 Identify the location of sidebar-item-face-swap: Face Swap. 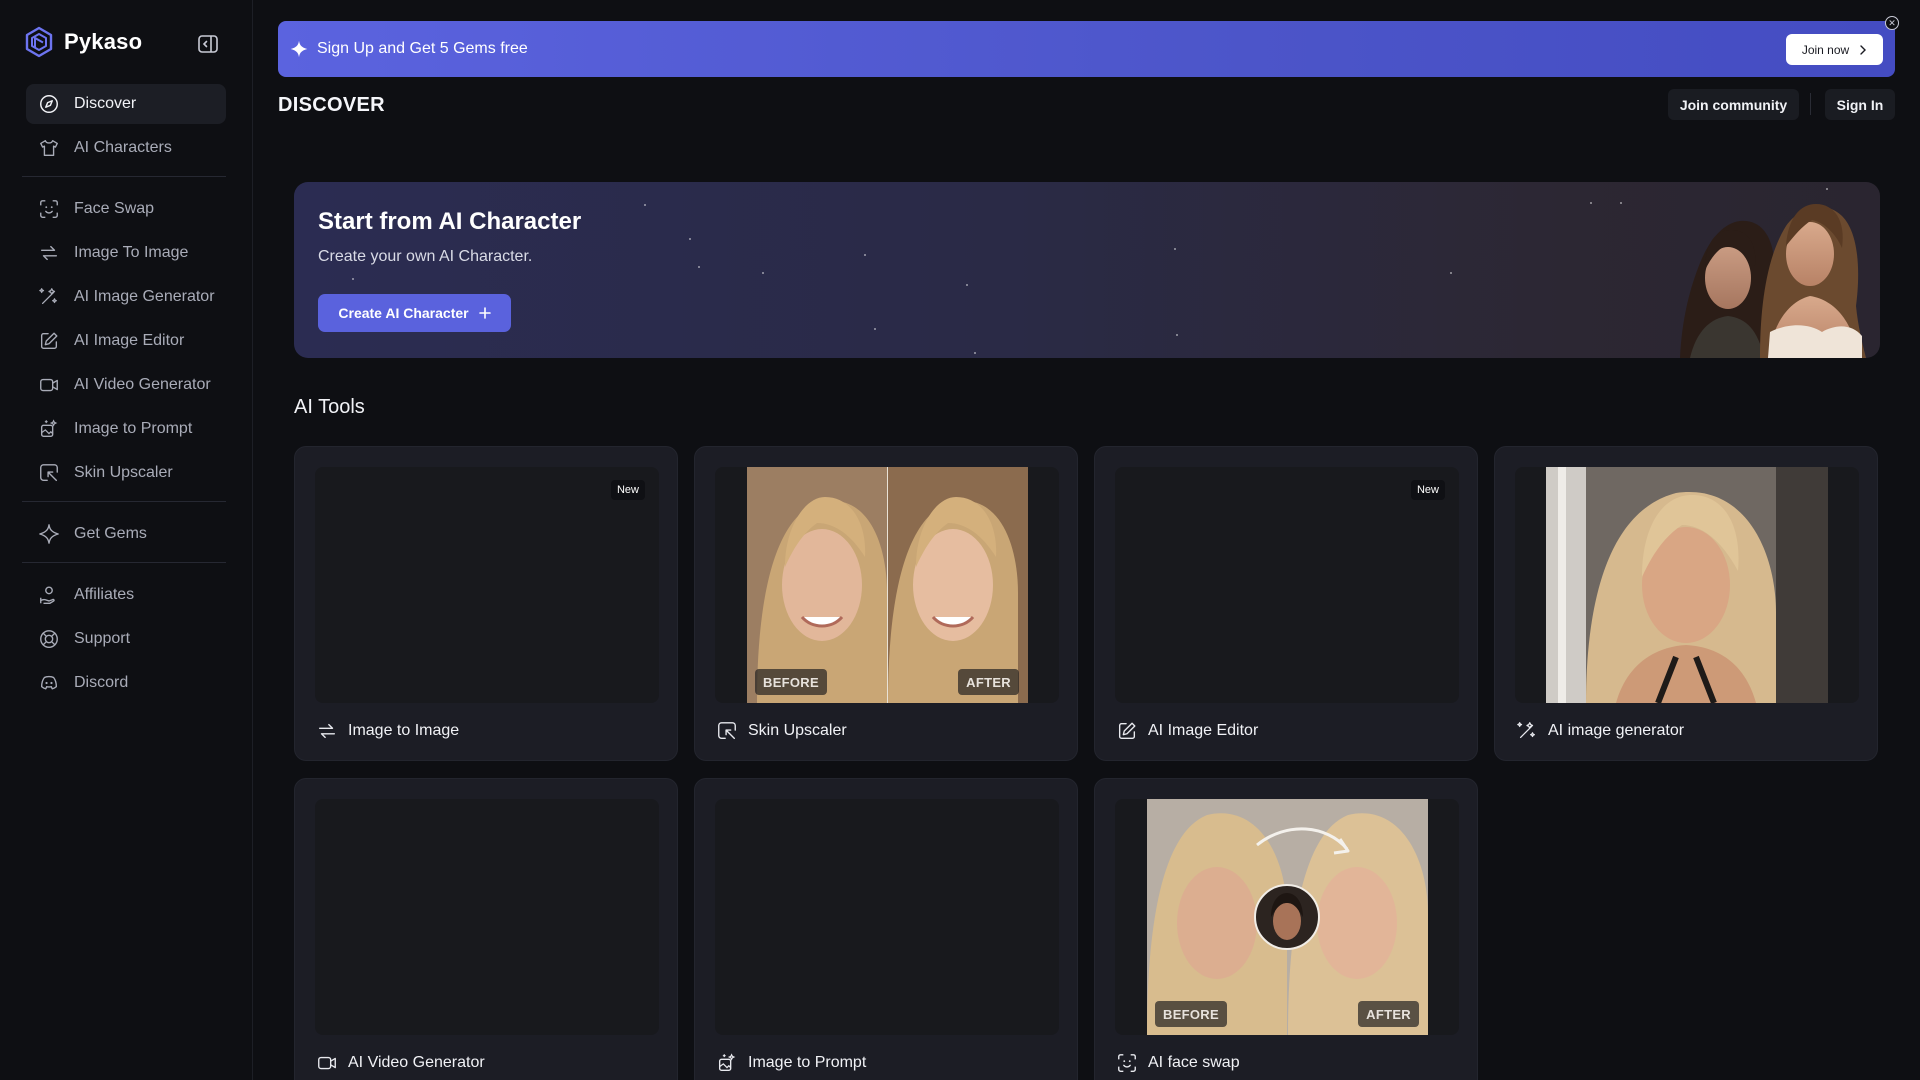
(126, 209).